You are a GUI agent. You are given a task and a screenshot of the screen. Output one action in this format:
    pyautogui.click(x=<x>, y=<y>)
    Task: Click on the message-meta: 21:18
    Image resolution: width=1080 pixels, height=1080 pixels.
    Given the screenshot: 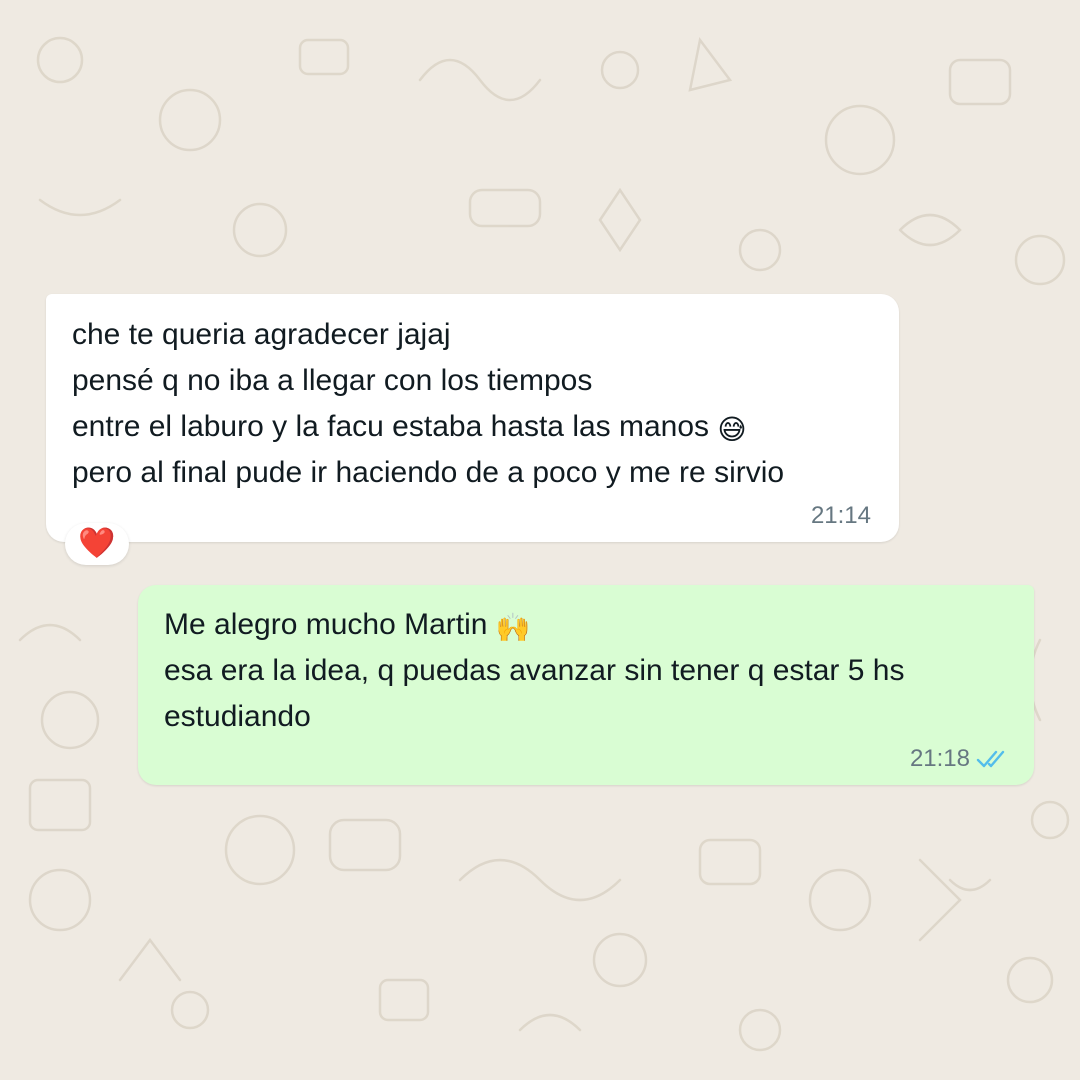 What is the action you would take?
    pyautogui.click(x=960, y=759)
    